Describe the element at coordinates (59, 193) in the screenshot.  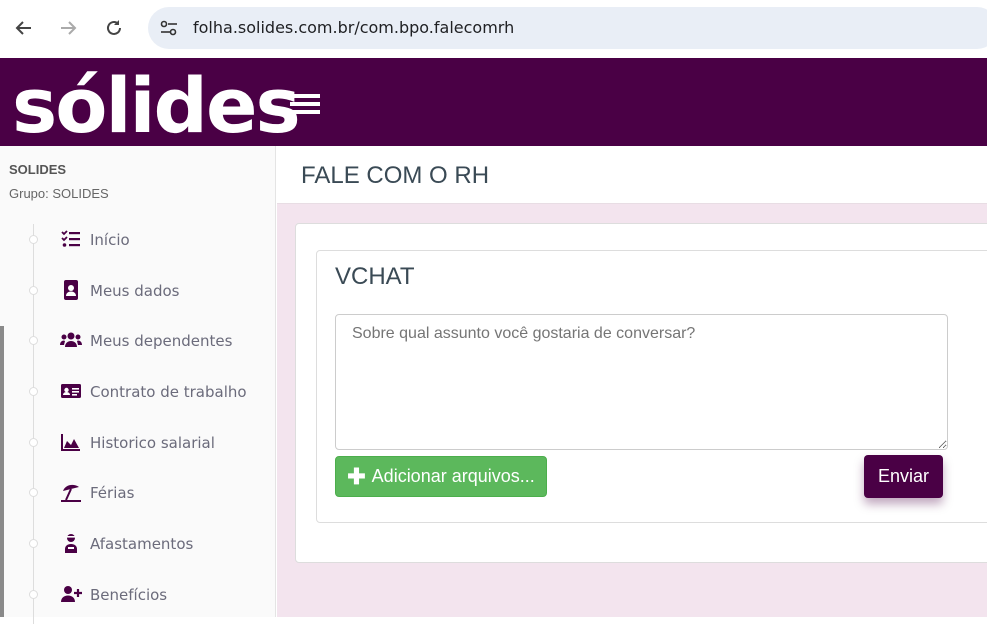
I see `group-name: Grupo: SOLIDES` at that location.